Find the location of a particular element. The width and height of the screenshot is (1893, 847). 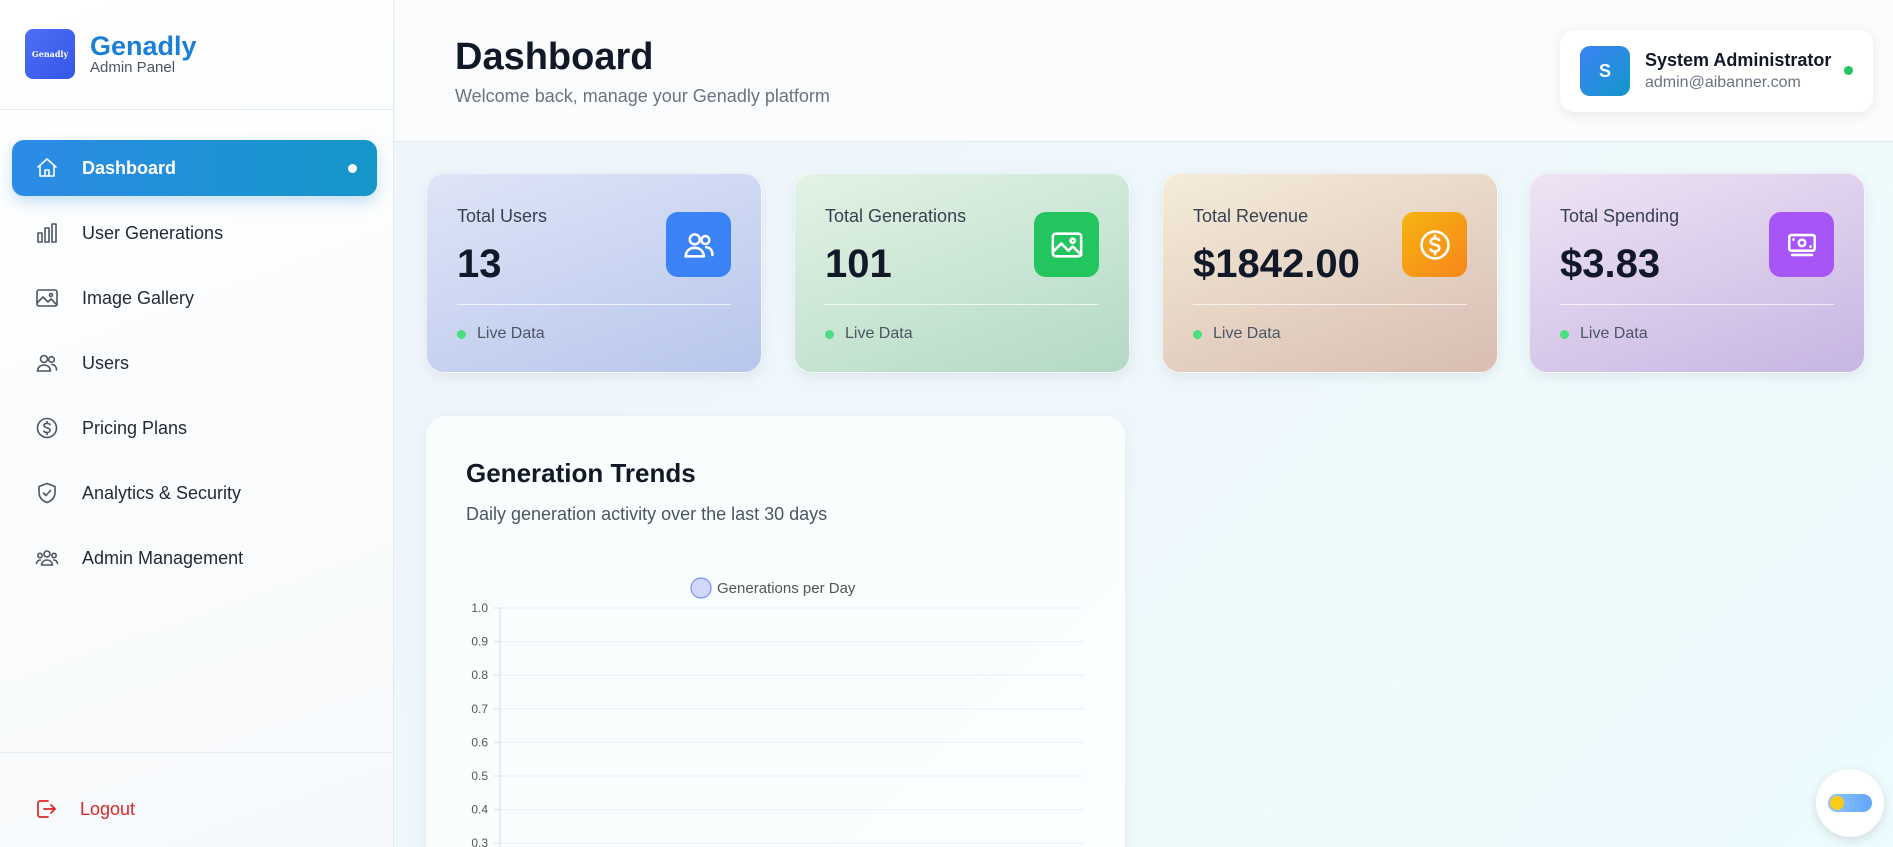

sidebar-item-image-gallery: Image Gallery is located at coordinates (194, 298).